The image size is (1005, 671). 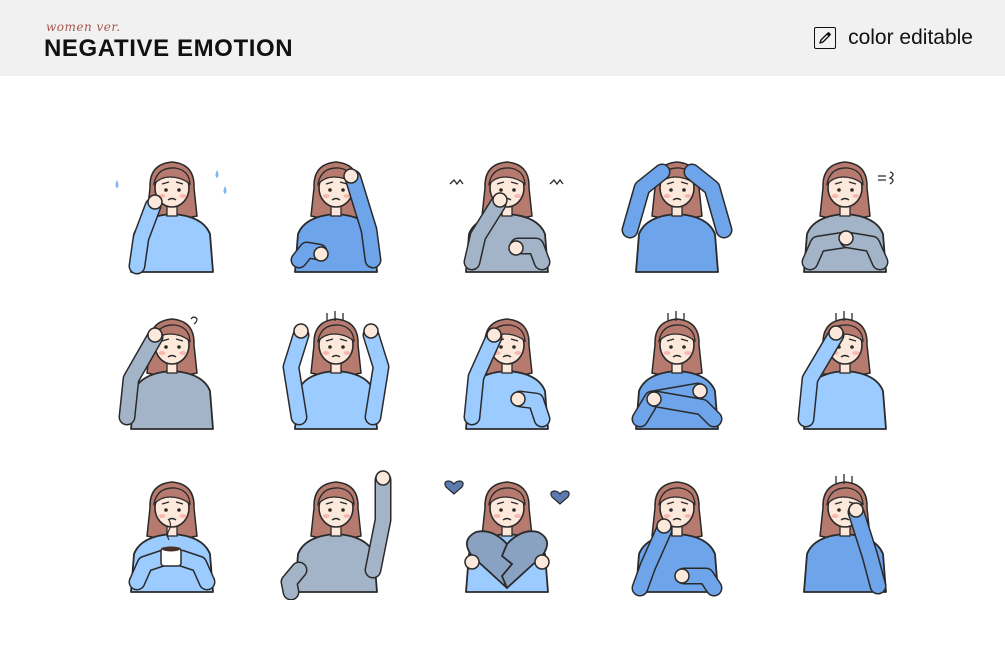 I want to click on illustration-tired-with-coffee, so click(x=172, y=535).